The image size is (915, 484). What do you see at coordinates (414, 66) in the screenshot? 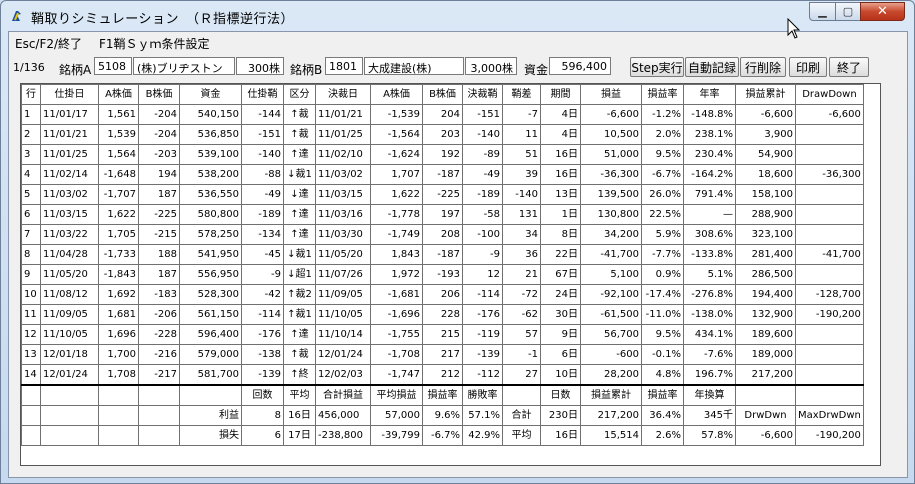
I see `stock-b-name-field: 大成建設(株)` at bounding box center [414, 66].